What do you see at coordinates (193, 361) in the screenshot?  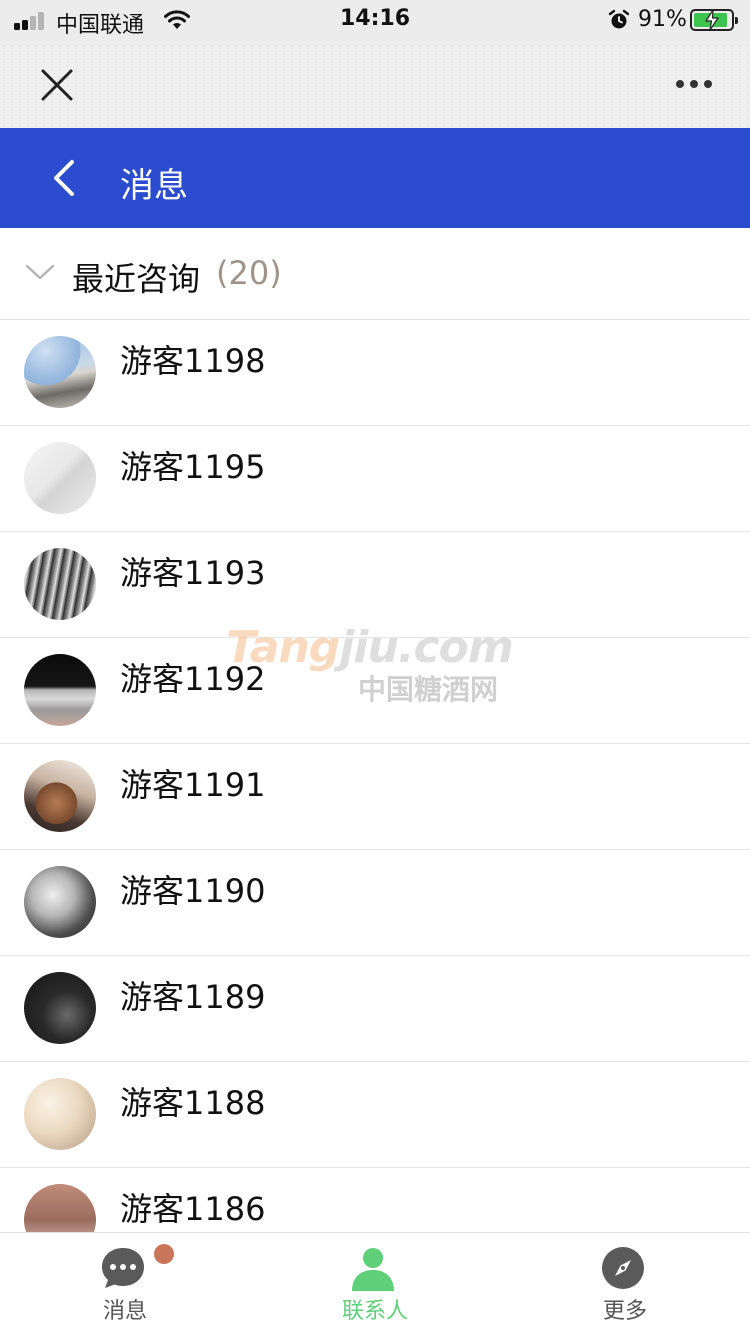 I see `contact-name: 游客1198` at bounding box center [193, 361].